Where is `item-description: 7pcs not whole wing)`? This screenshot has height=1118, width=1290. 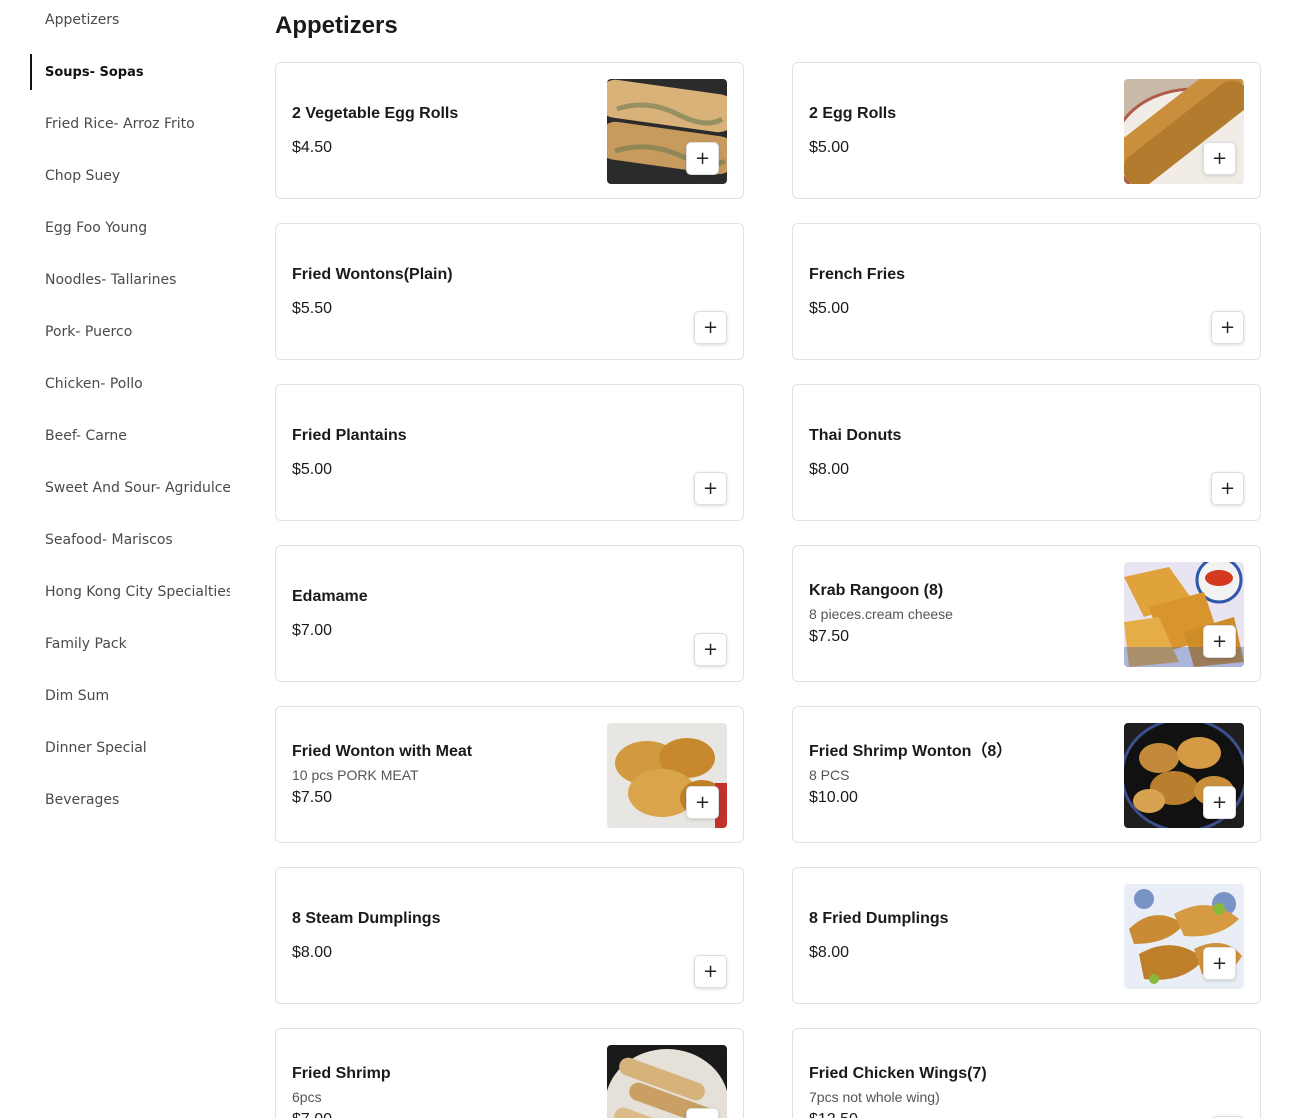 item-description: 7pcs not whole wing) is located at coordinates (874, 1096).